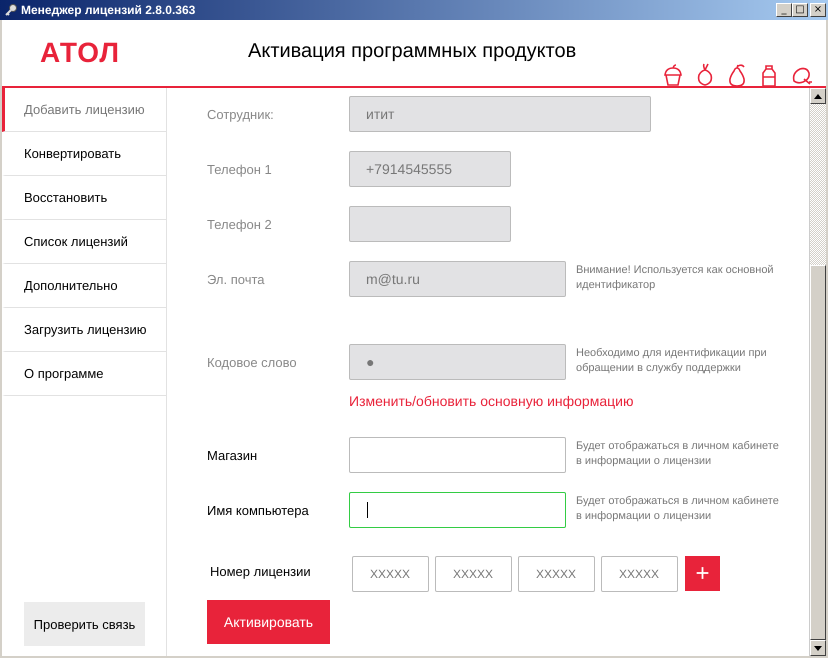 The width and height of the screenshot is (828, 658). I want to click on add-button: +, so click(702, 573).